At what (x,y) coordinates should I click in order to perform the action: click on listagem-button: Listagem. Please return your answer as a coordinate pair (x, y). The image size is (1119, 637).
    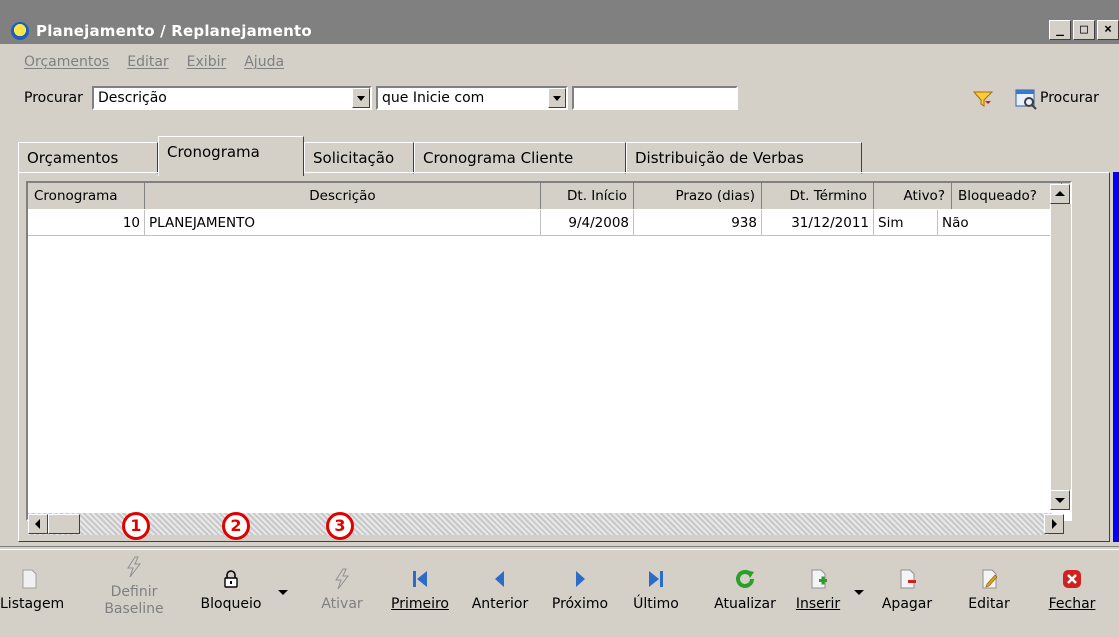
    Looking at the image, I should click on (32, 590).